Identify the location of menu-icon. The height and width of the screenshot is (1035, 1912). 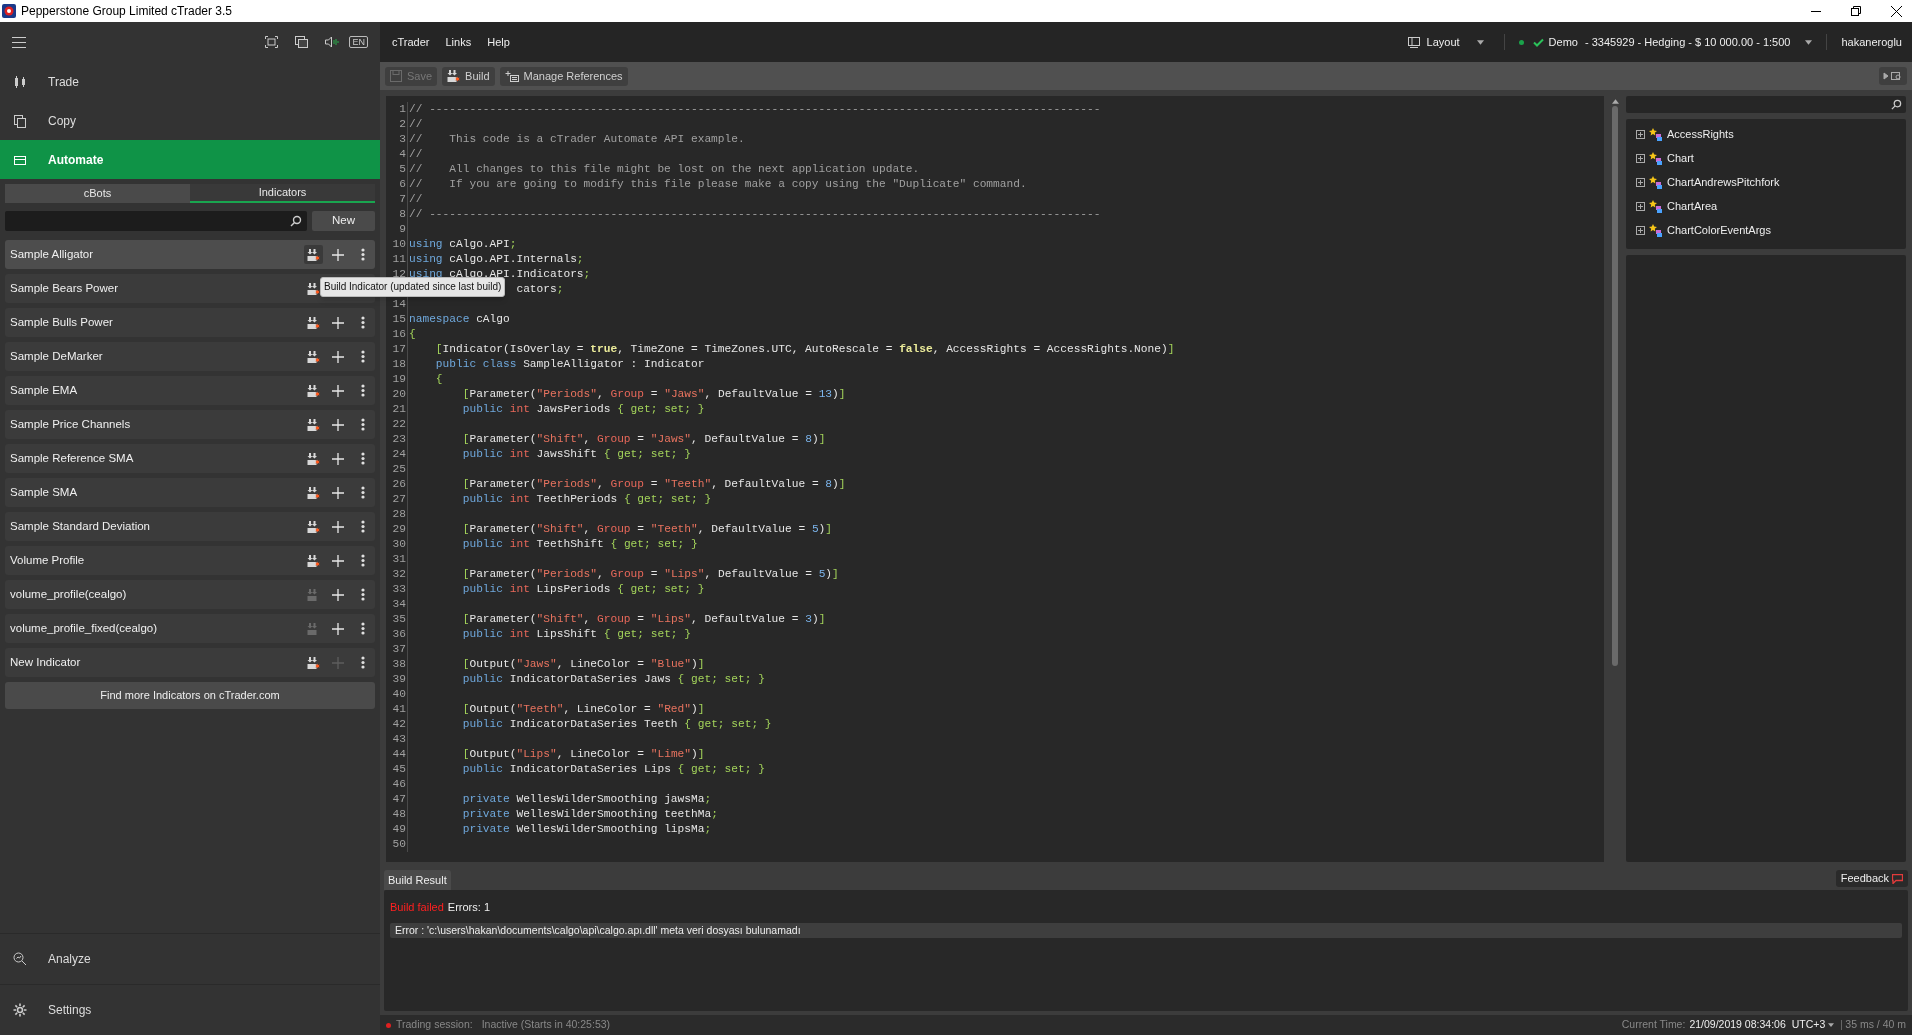
(19, 42).